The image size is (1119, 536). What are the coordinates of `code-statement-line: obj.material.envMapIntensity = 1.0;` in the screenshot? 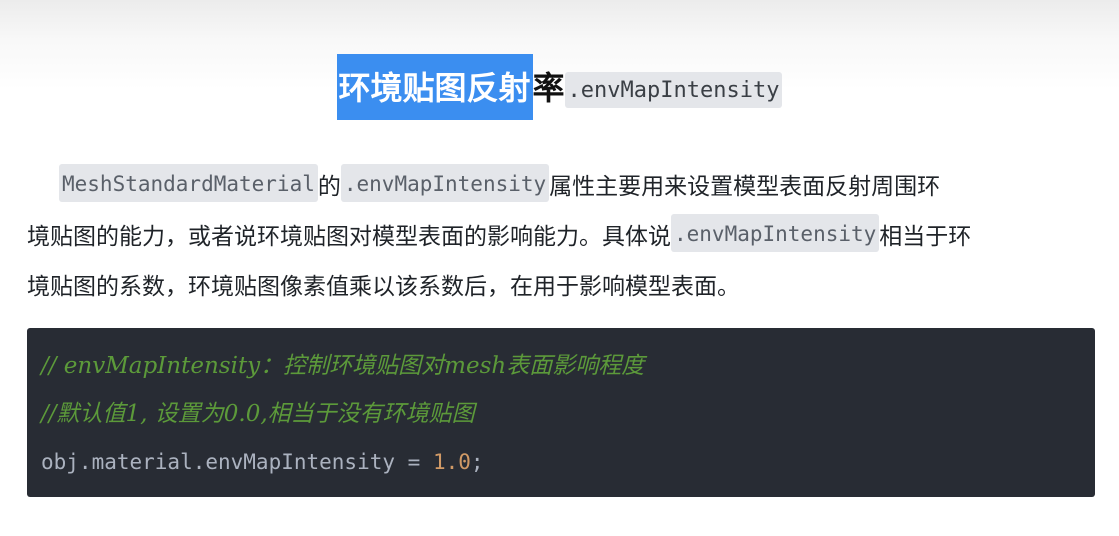 It's located at (561, 462).